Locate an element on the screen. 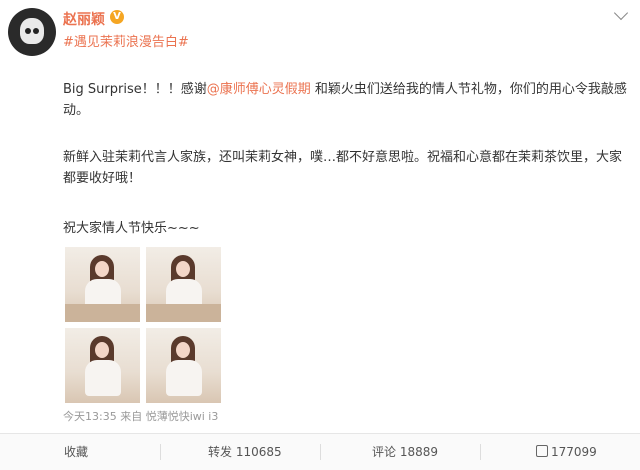 The image size is (640, 470). like-count: 177099 is located at coordinates (574, 452).